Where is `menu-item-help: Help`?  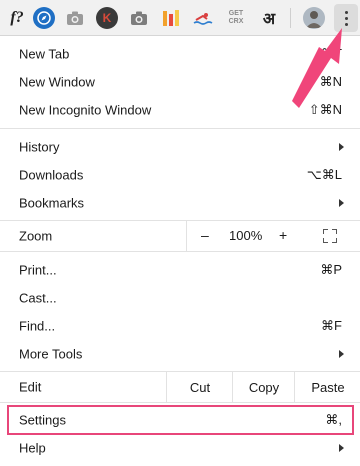 menu-item-help: Help is located at coordinates (180, 448).